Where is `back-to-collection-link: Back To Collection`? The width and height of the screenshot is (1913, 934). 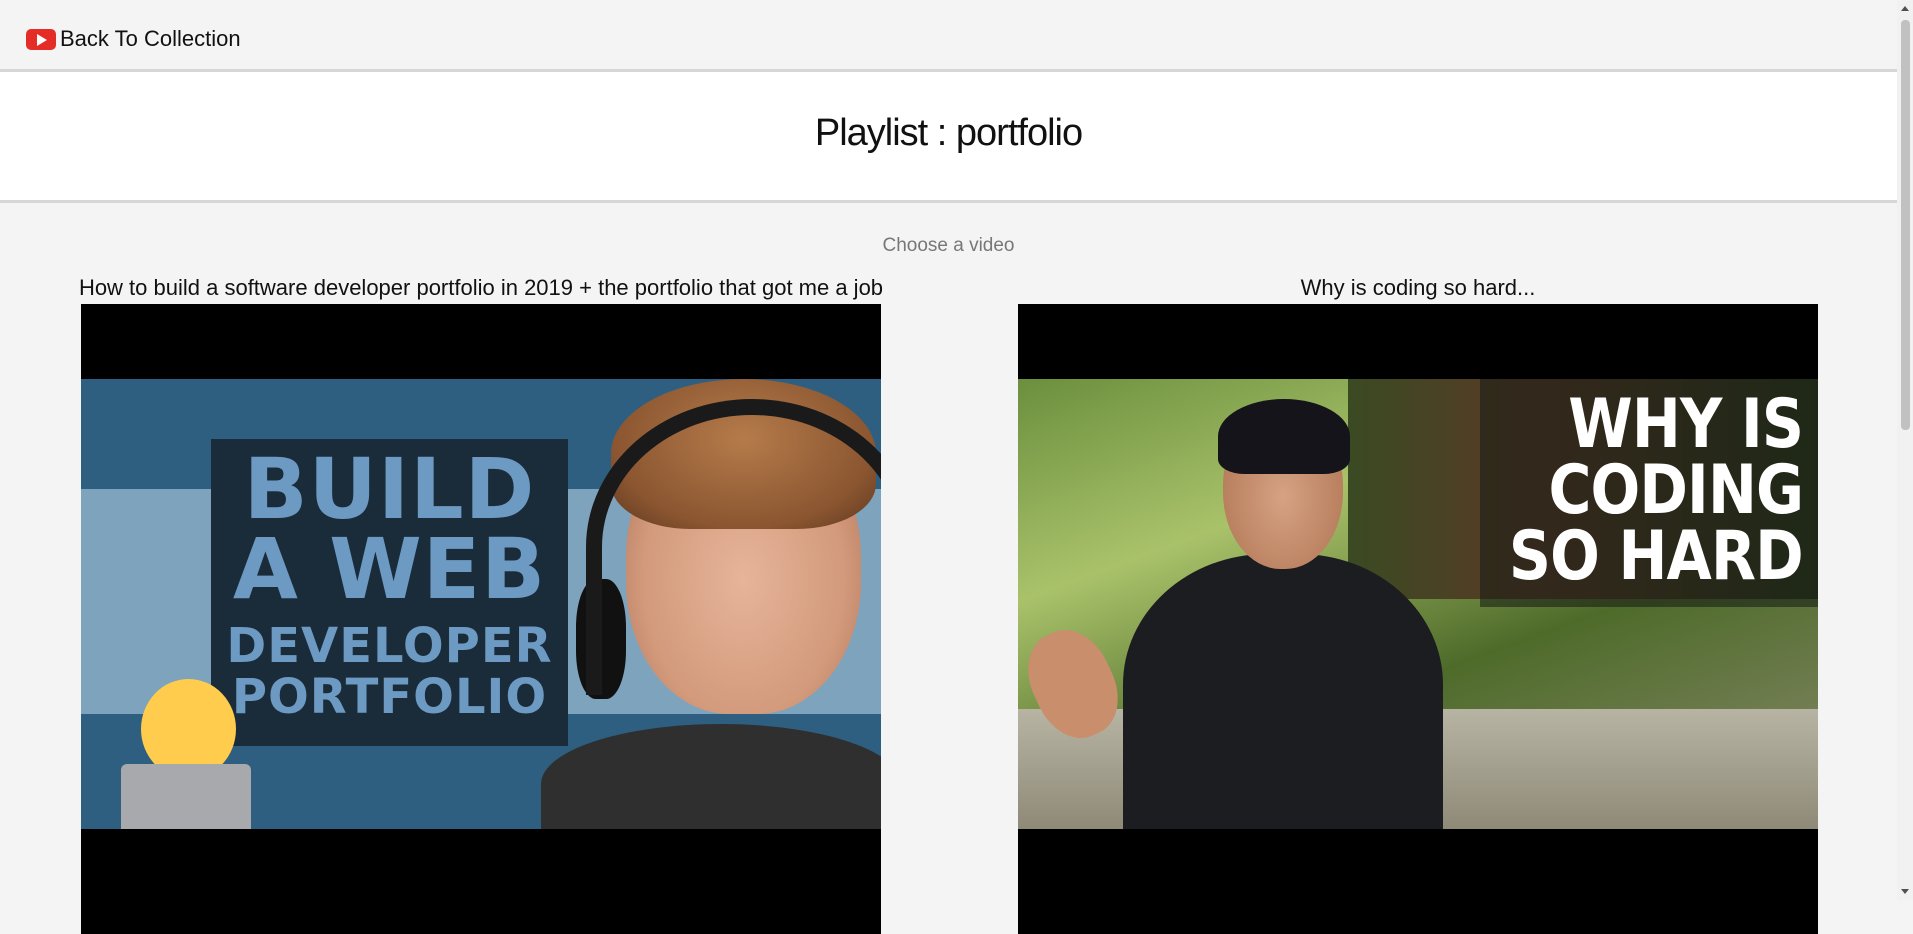 back-to-collection-link: Back To Collection is located at coordinates (133, 39).